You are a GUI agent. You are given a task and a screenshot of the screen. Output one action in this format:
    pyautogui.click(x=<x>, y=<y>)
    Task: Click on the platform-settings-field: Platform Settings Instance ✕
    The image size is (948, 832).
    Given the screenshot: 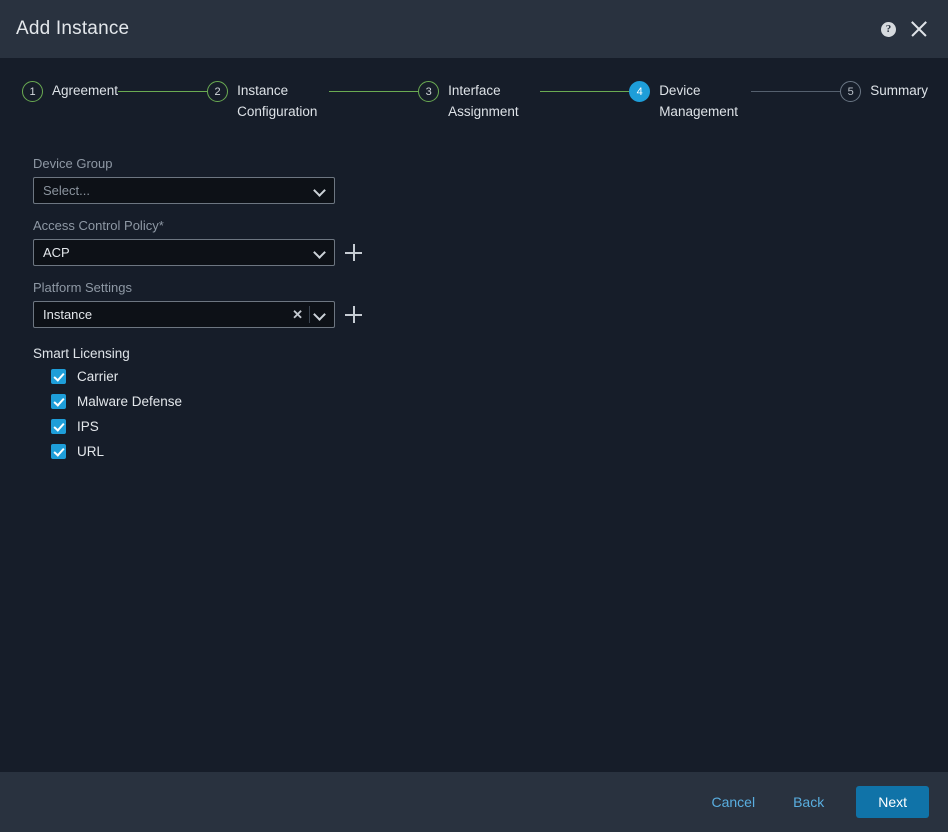 What is the action you would take?
    pyautogui.click(x=479, y=304)
    